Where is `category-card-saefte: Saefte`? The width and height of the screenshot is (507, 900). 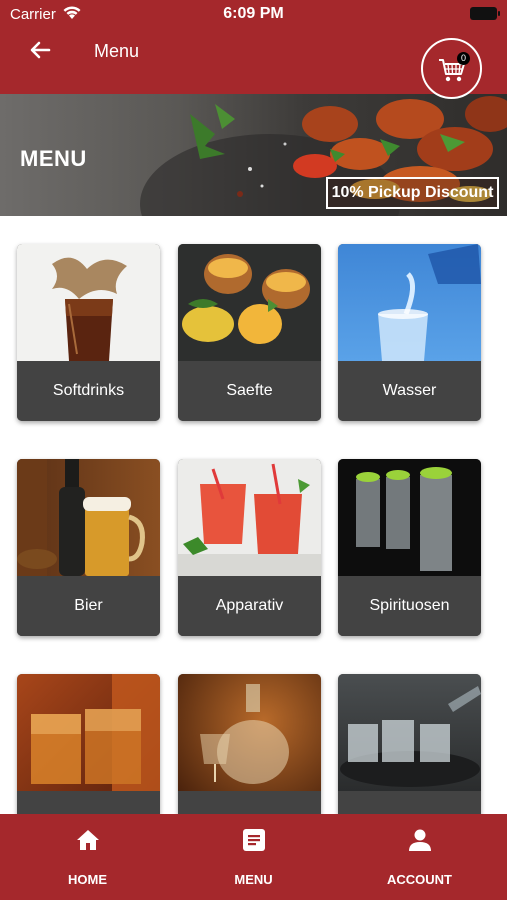 category-card-saefte: Saefte is located at coordinates (249, 332).